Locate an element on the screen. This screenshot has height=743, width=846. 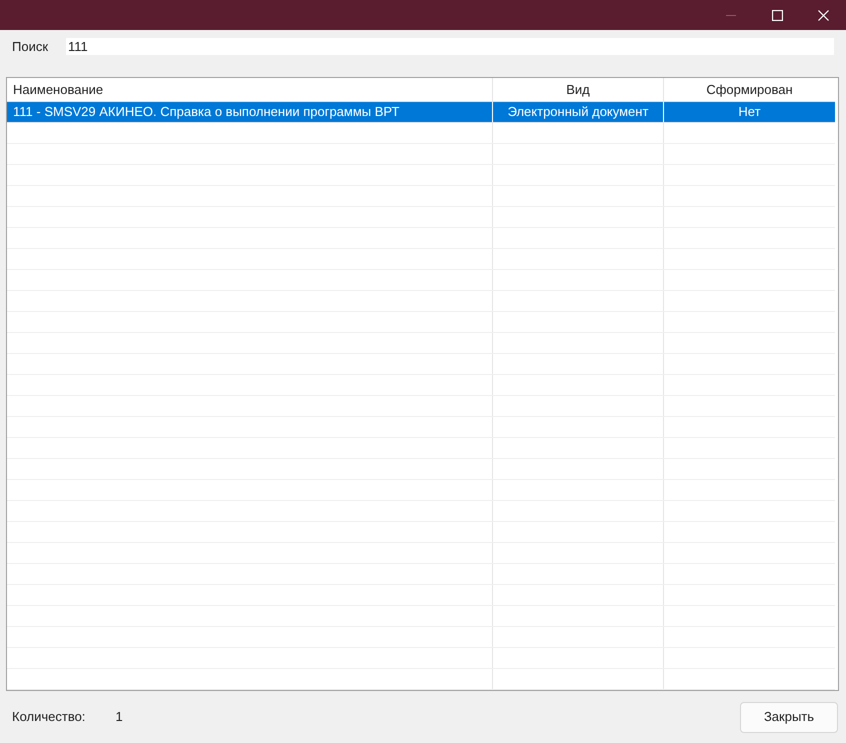
table-cell: Электронный документ is located at coordinates (577, 112).